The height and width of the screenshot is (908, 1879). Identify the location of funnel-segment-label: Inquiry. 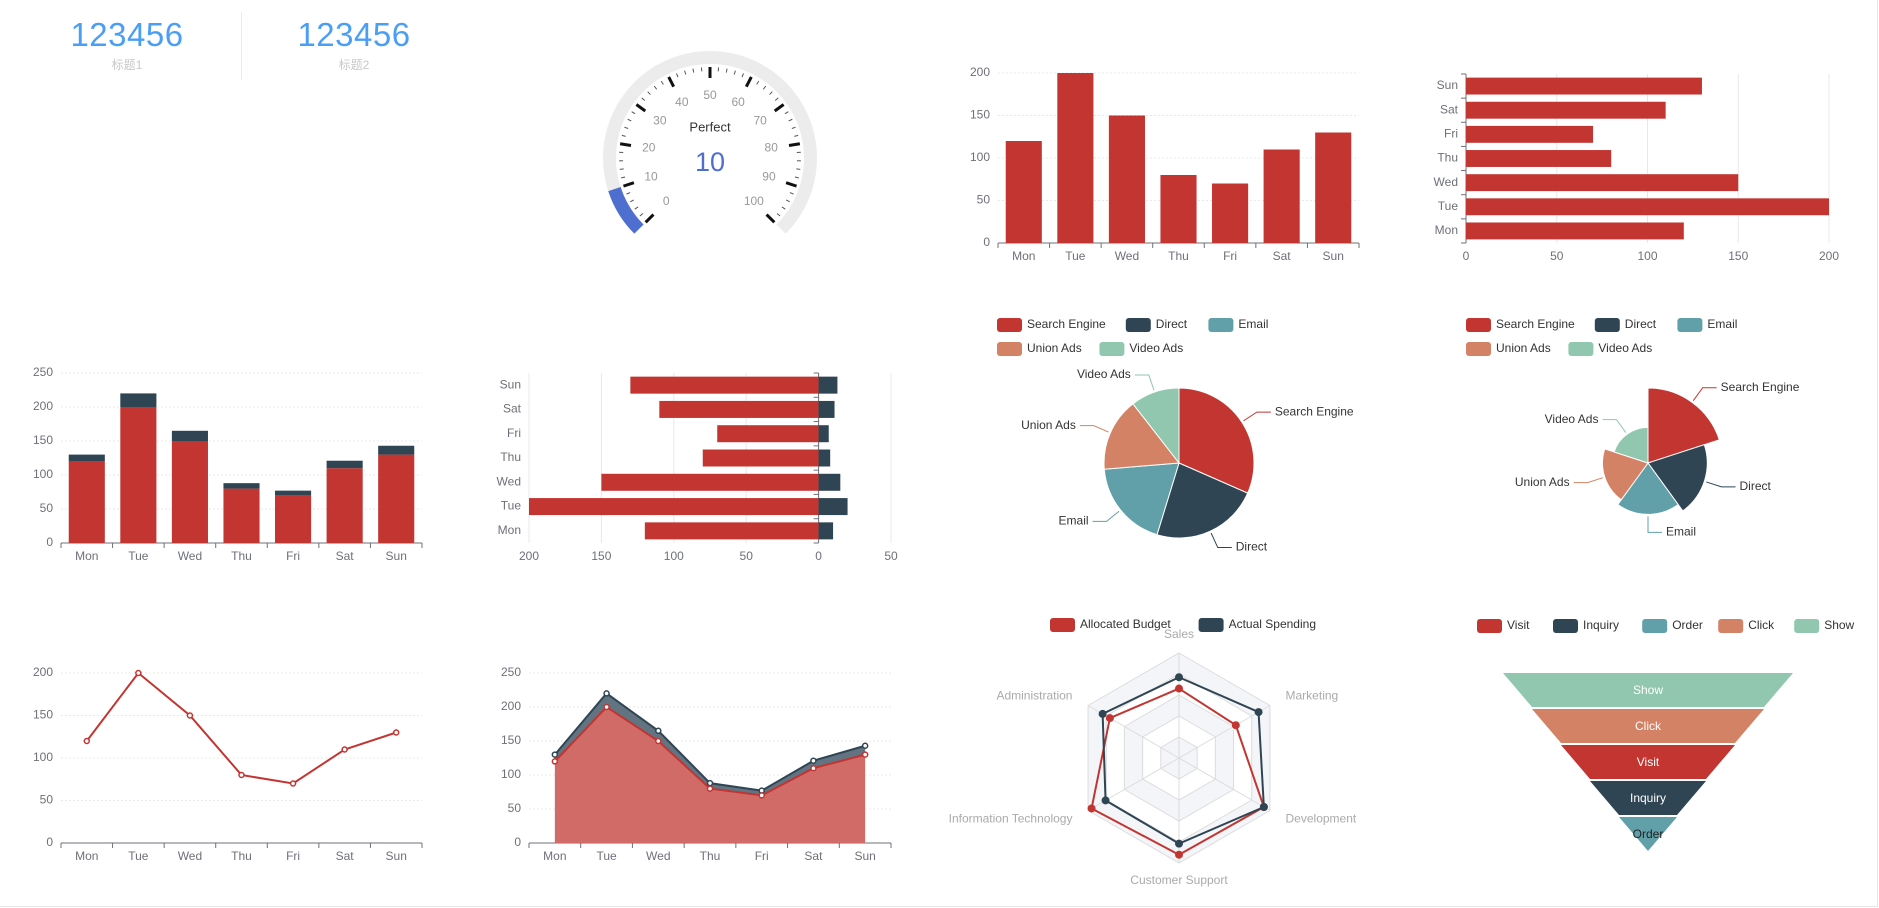
(1648, 798).